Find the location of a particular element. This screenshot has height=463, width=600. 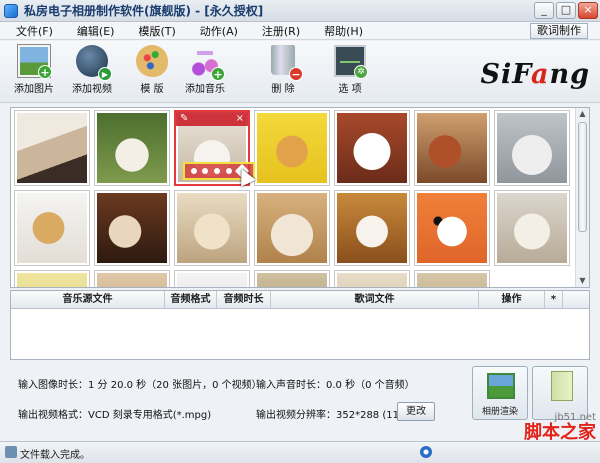

site-watermark: jb51.net 脚本之家 is located at coordinates (560, 427).